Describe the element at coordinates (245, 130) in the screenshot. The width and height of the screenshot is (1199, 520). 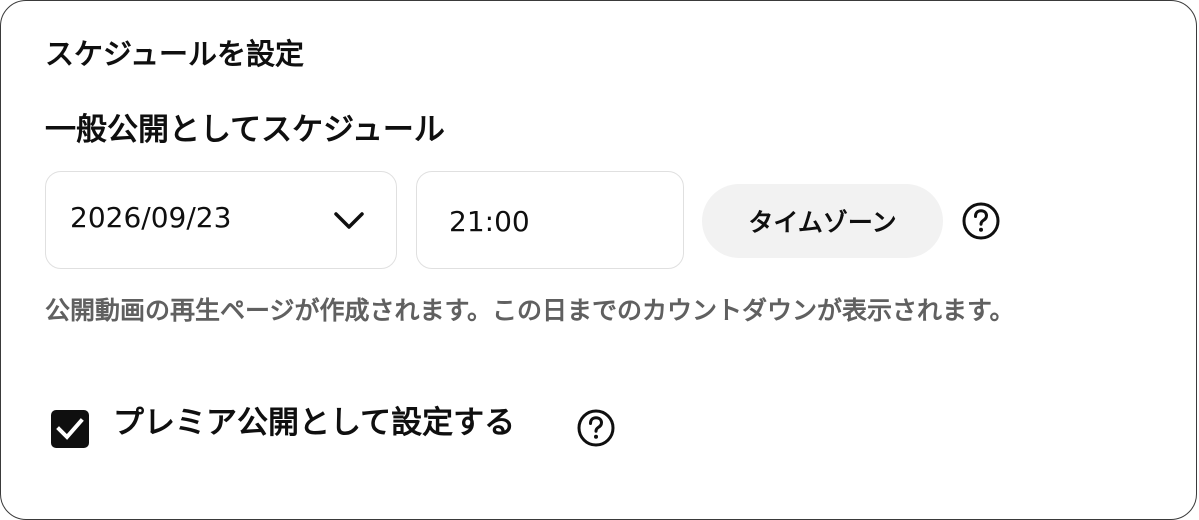
I see `public-schedule-heading: 一般公開としてスケジュール` at that location.